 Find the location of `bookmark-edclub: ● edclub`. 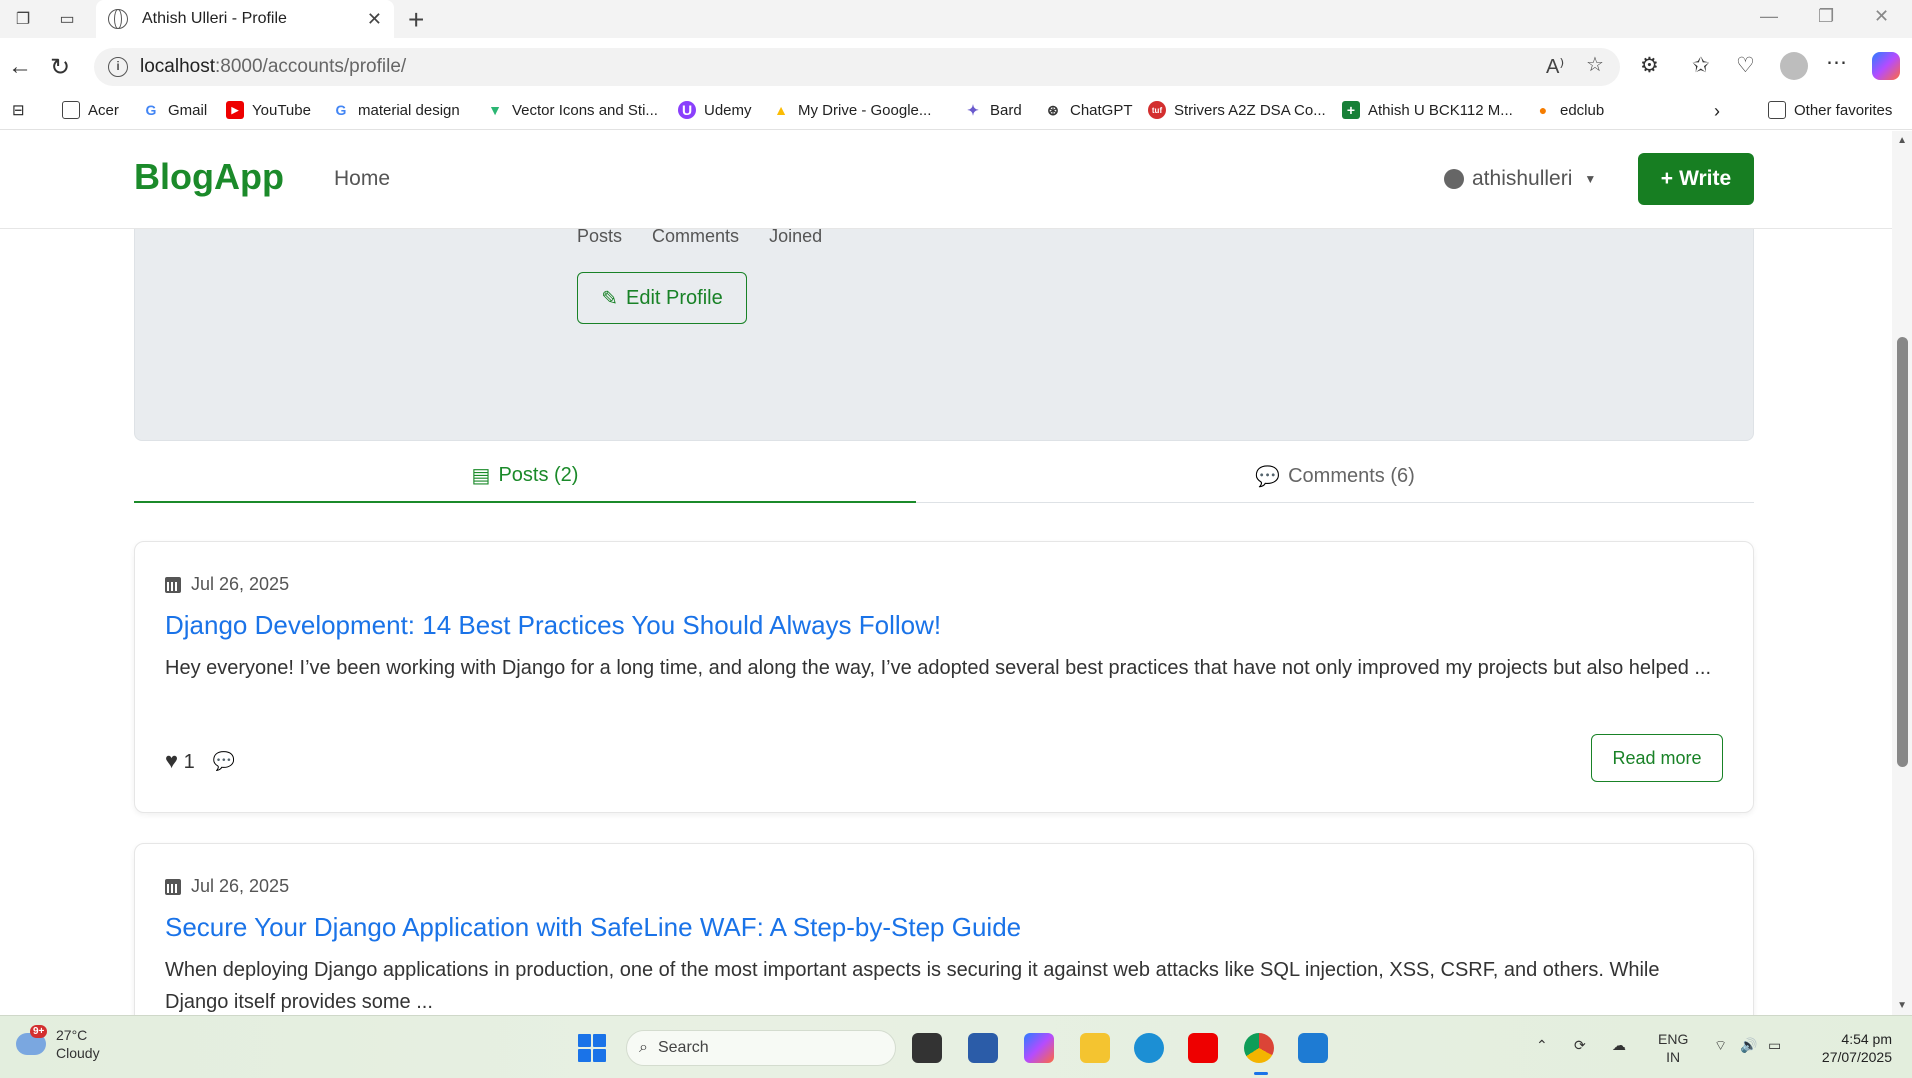

bookmark-edclub: ● edclub is located at coordinates (1569, 110).